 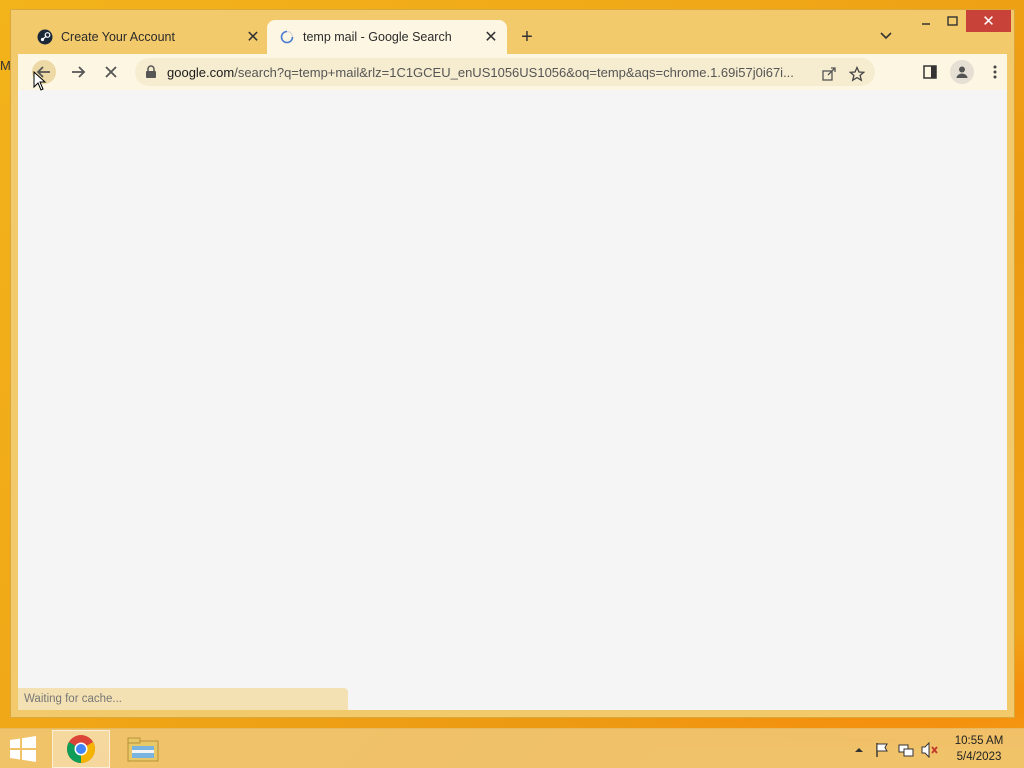 What do you see at coordinates (857, 74) in the screenshot?
I see `star-icon` at bounding box center [857, 74].